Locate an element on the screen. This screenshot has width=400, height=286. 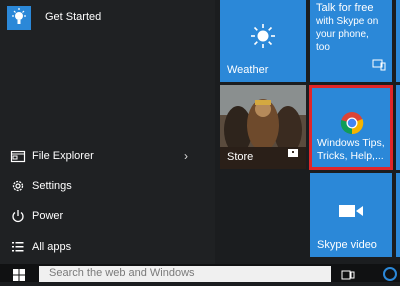
tile-weather: Weather is located at coordinates (263, 41).